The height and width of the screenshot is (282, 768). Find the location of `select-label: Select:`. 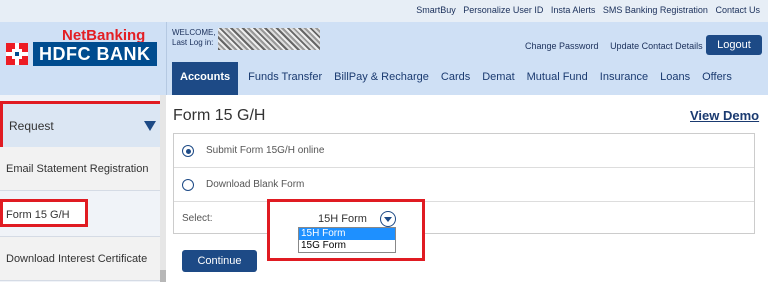

select-label: Select: is located at coordinates (197, 218).